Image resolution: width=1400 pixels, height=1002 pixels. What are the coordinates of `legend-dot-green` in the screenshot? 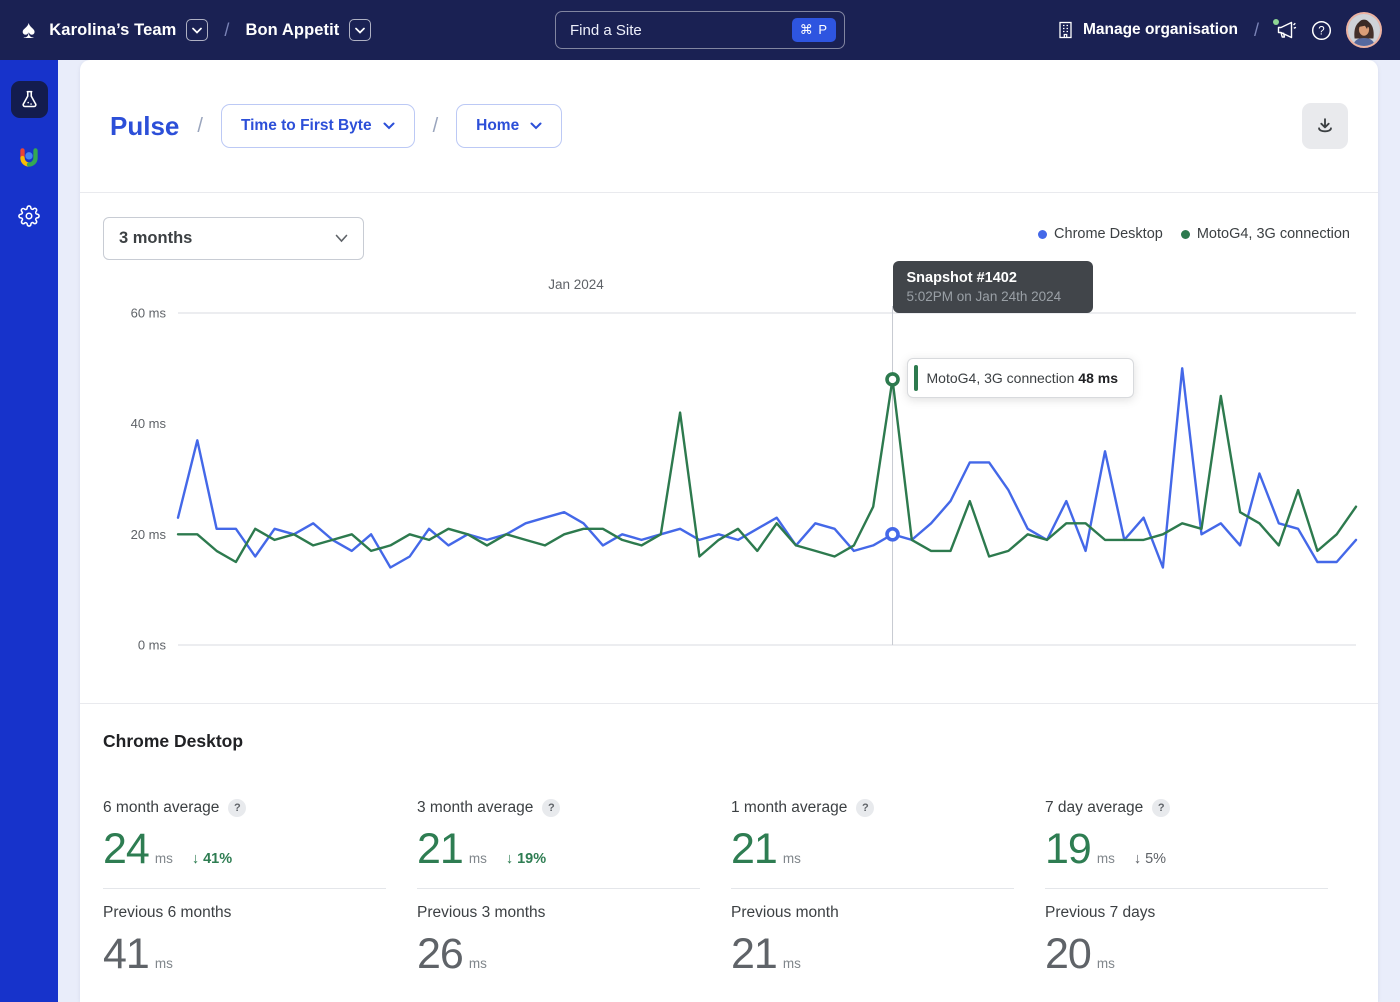 It's located at (1185, 234).